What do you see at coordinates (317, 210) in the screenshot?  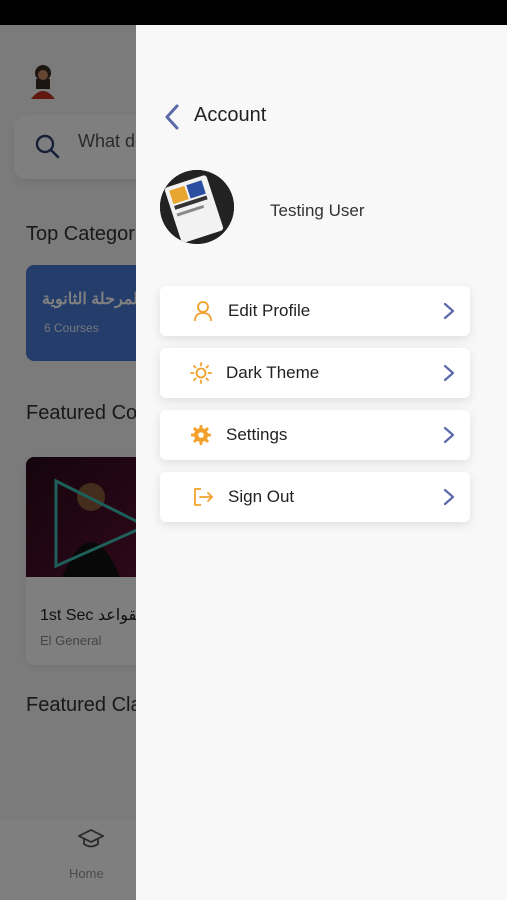 I see `profile-name: Testing User` at bounding box center [317, 210].